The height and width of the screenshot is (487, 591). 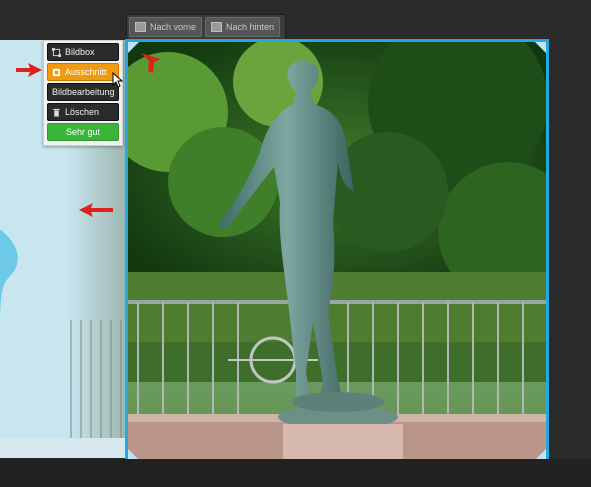 What do you see at coordinates (64, 448) in the screenshot?
I see `page-footer-strip` at bounding box center [64, 448].